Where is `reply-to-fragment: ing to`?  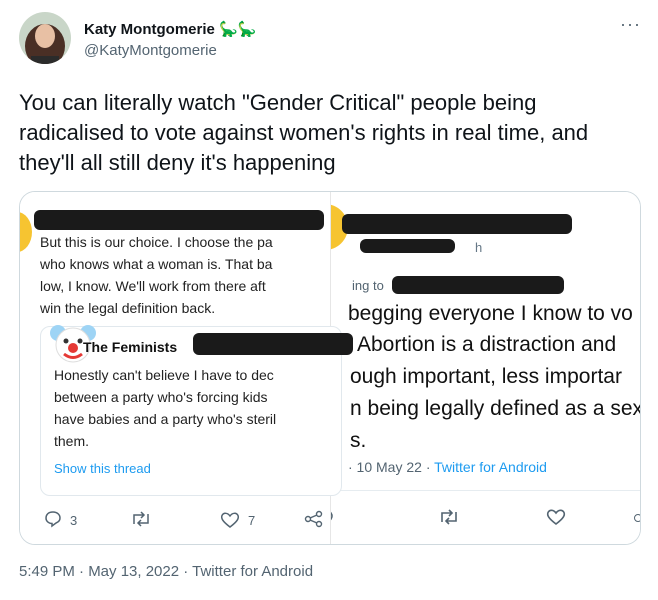 reply-to-fragment: ing to is located at coordinates (368, 285).